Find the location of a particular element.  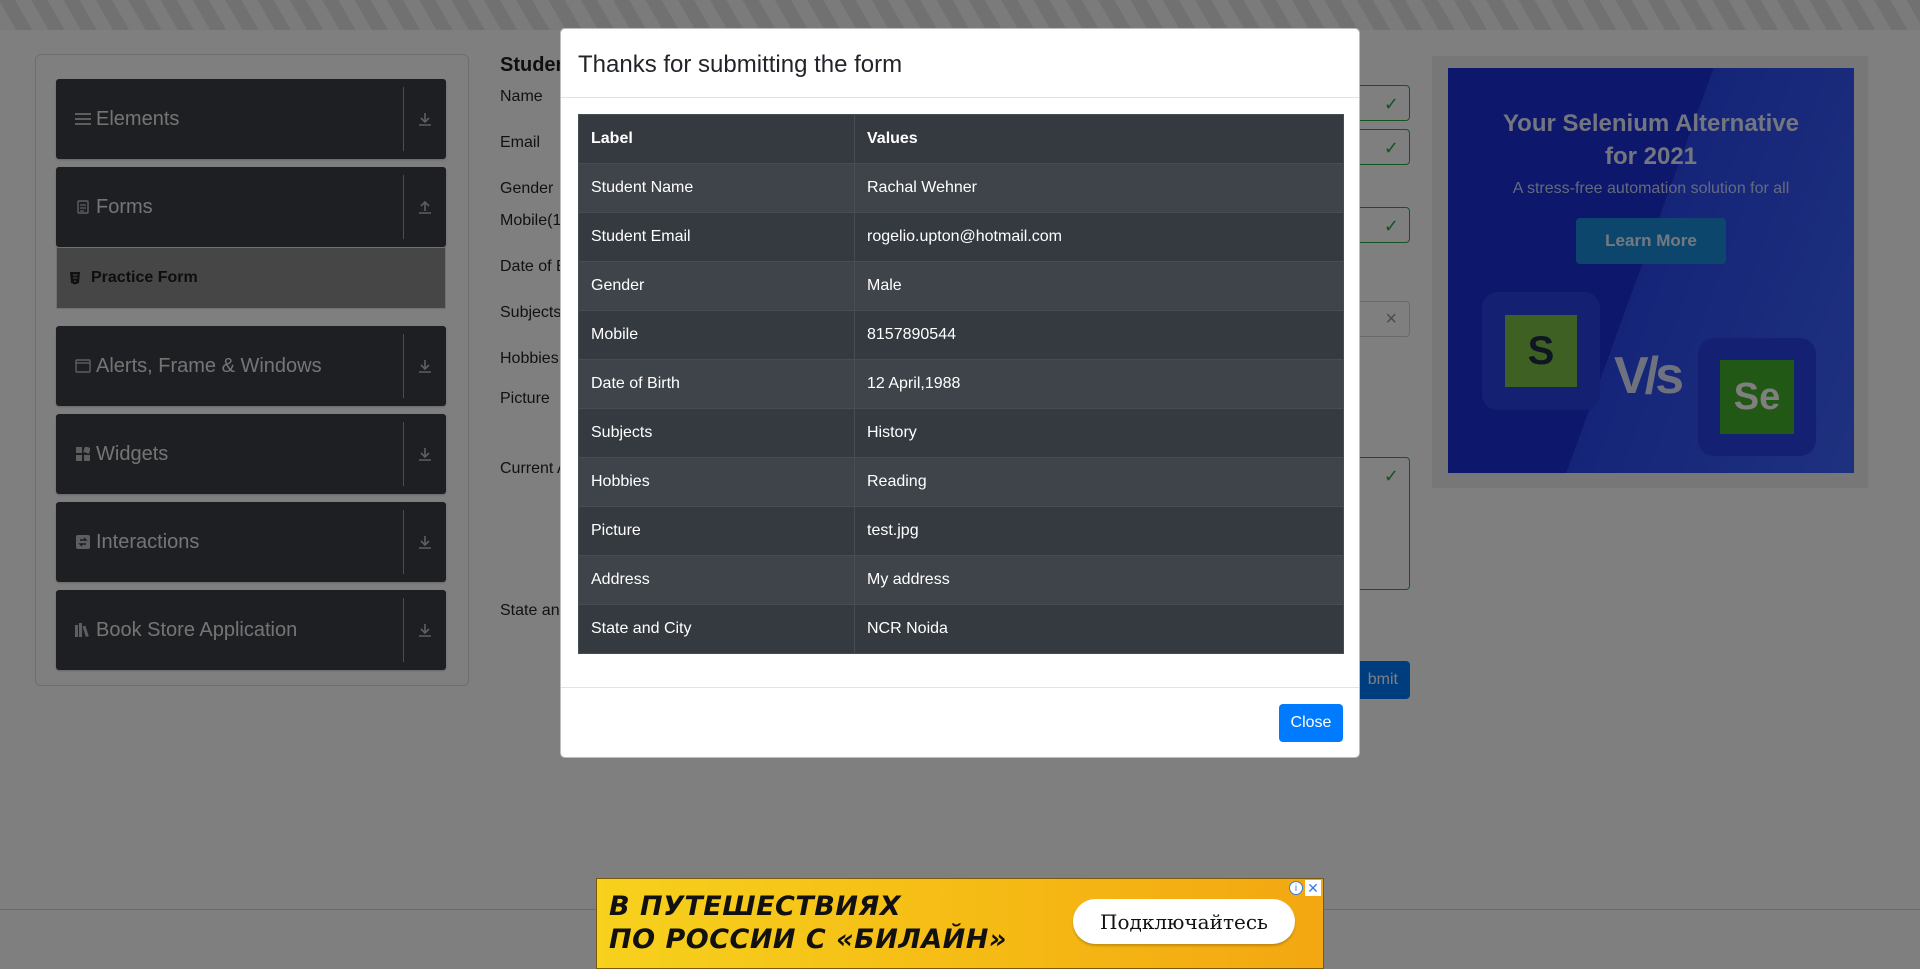

table-row: Hobbies Reading is located at coordinates (961, 482).